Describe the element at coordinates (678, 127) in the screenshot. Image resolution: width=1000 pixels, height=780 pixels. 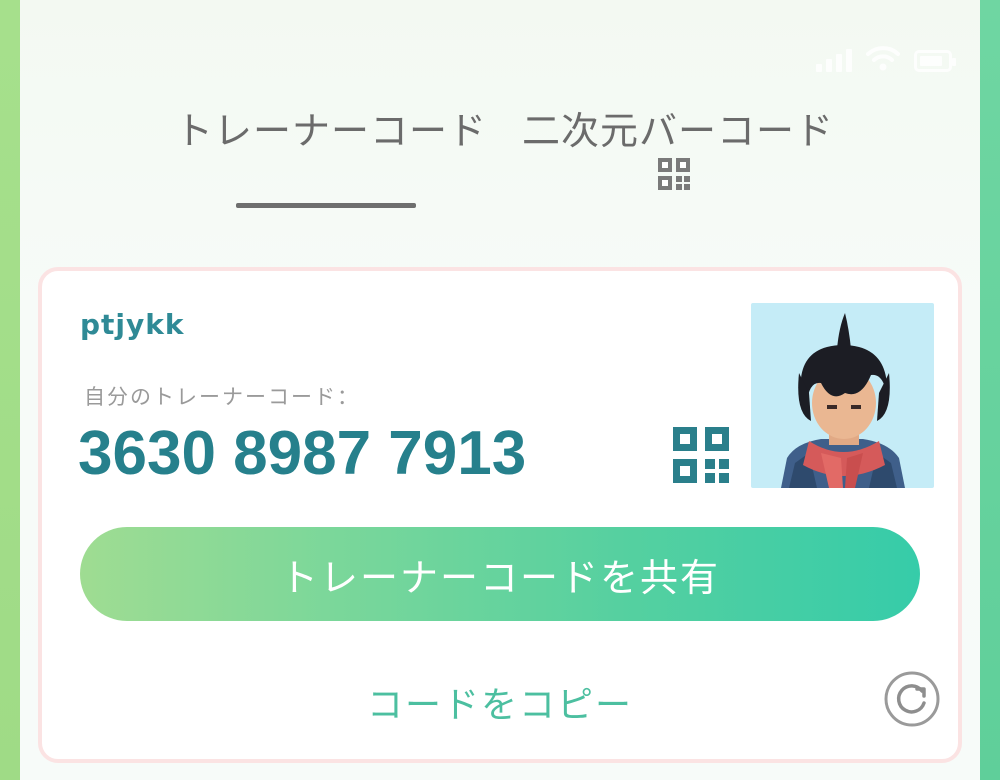
I see `tab-qr-code: 二次元バーコード` at that location.